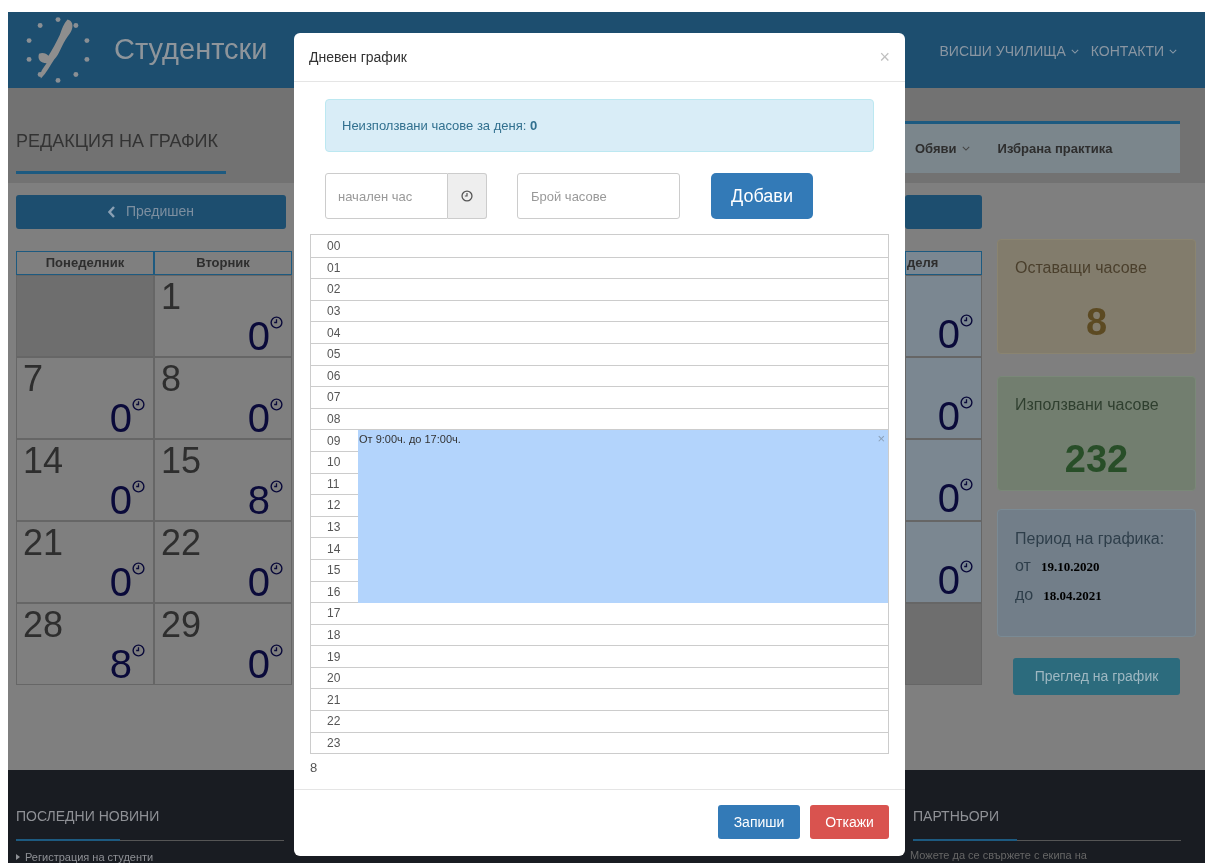 The height and width of the screenshot is (863, 1205). Describe the element at coordinates (43, 624) in the screenshot. I see `day-number: 28` at that location.